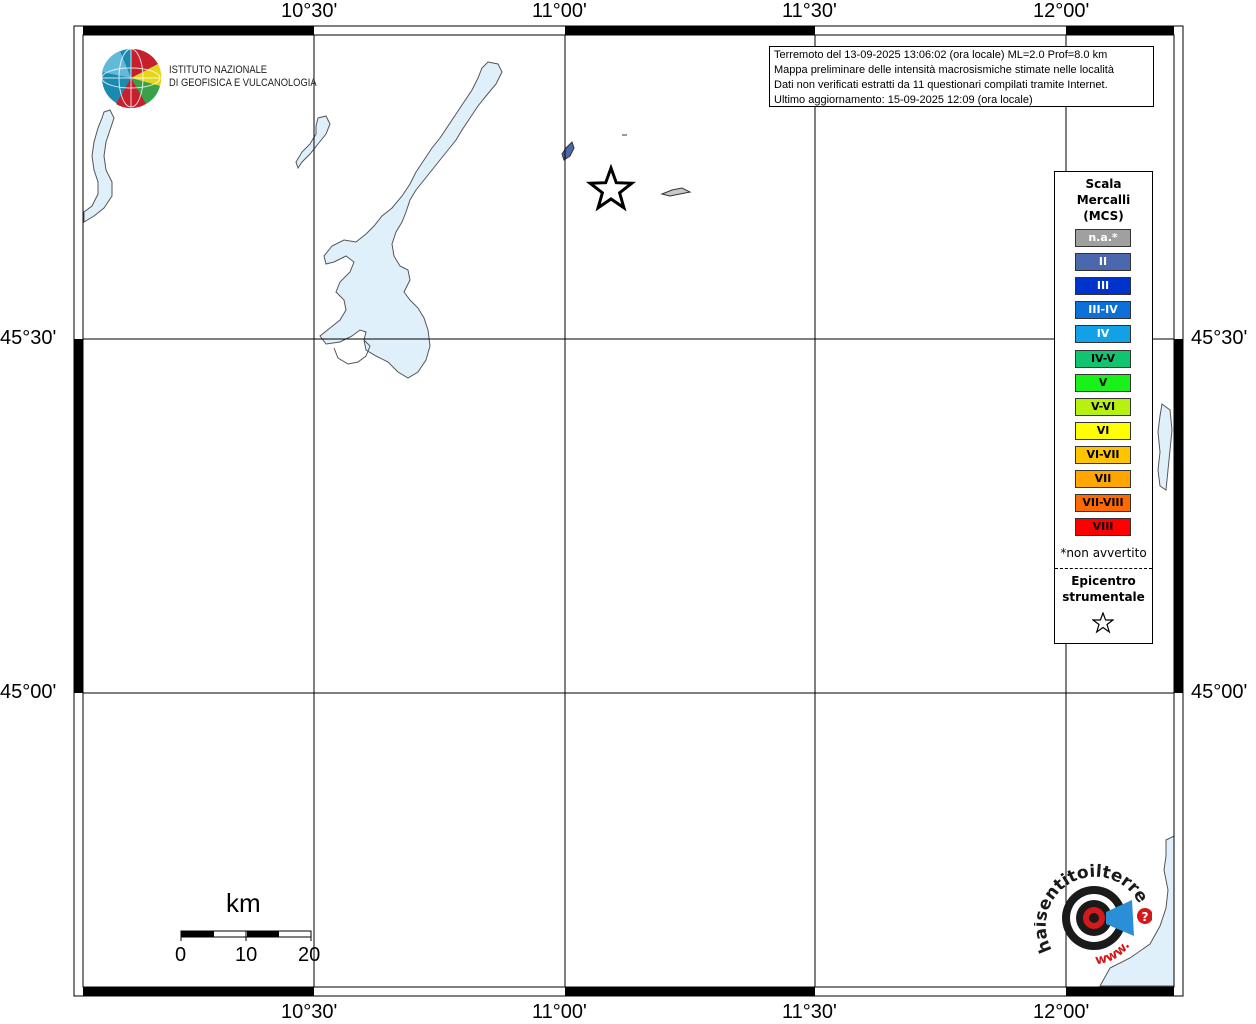 This screenshot has width=1256, height=1024. What do you see at coordinates (309, 955) in the screenshot?
I see `scale-label-20: 20` at bounding box center [309, 955].